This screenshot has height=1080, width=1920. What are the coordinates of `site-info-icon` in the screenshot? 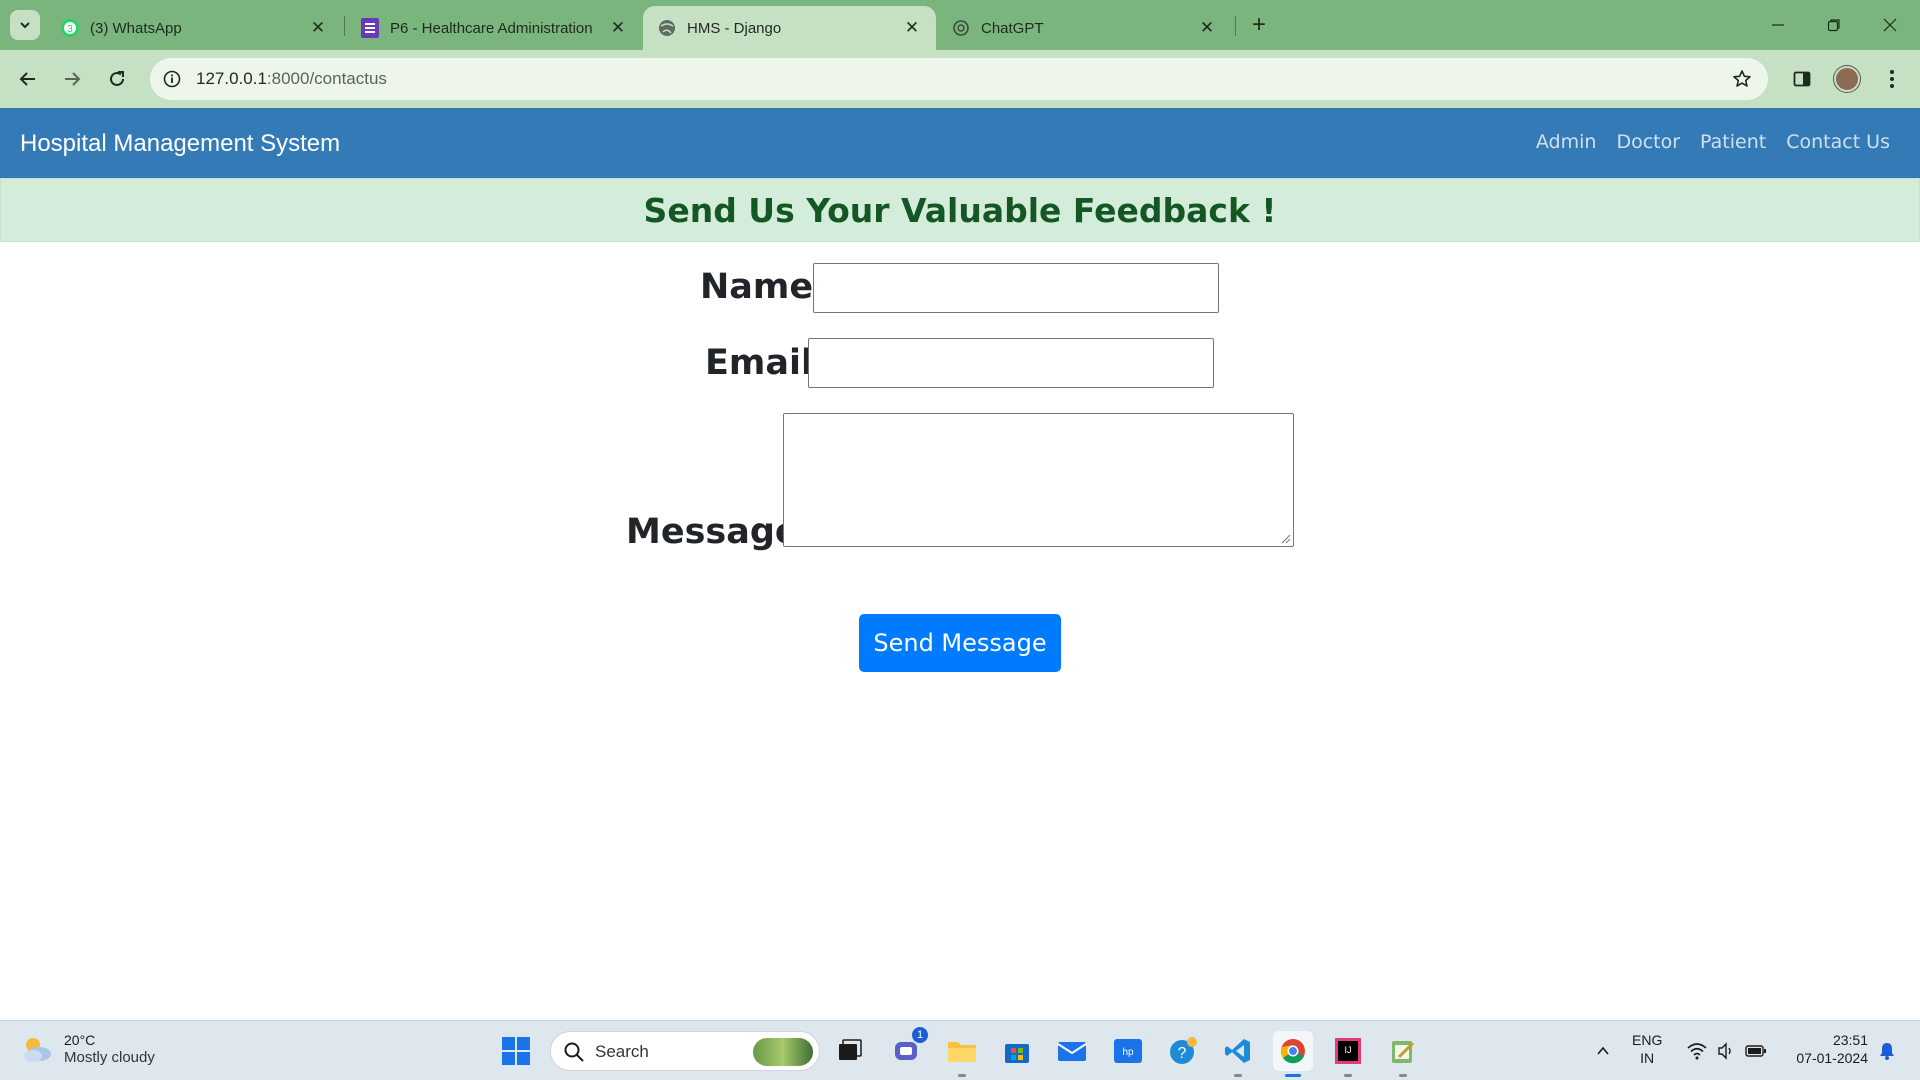 It's located at (172, 79).